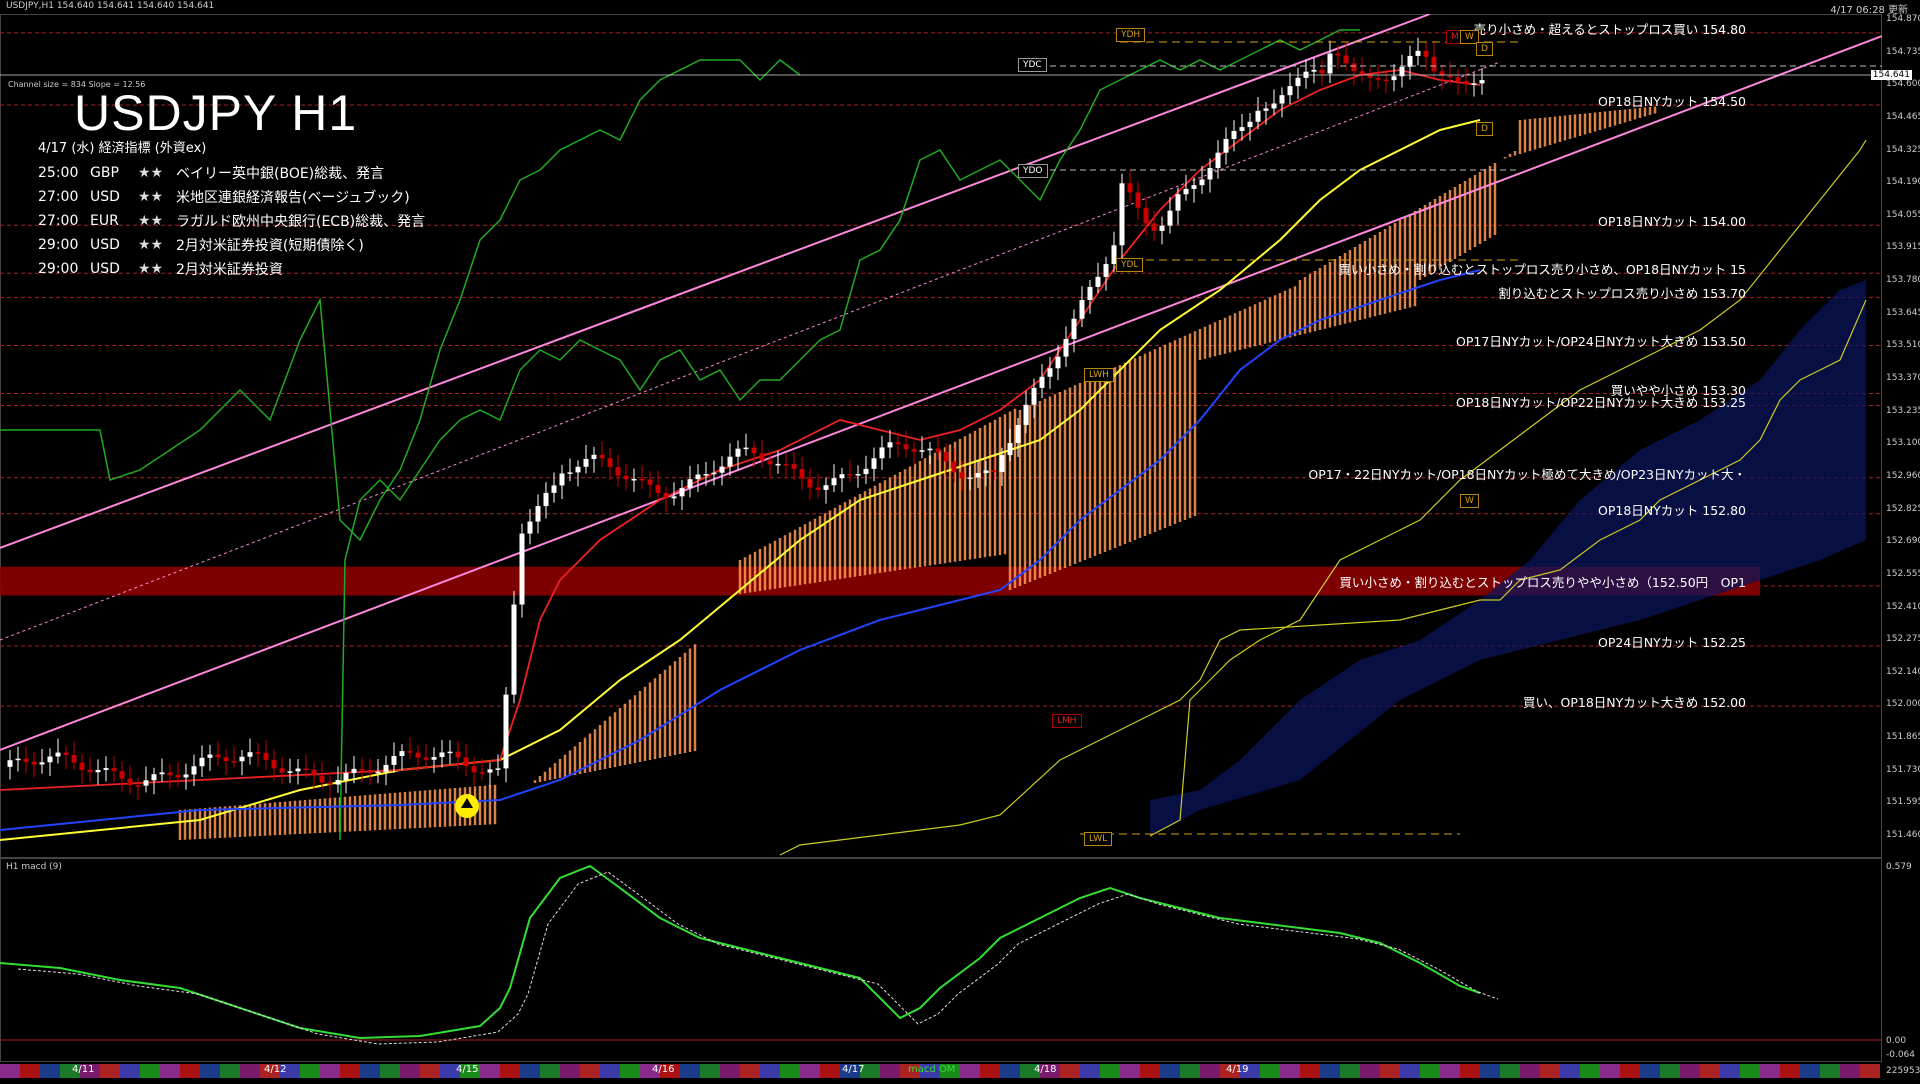  I want to click on price-axis-label: 153.510, so click(1903, 345).